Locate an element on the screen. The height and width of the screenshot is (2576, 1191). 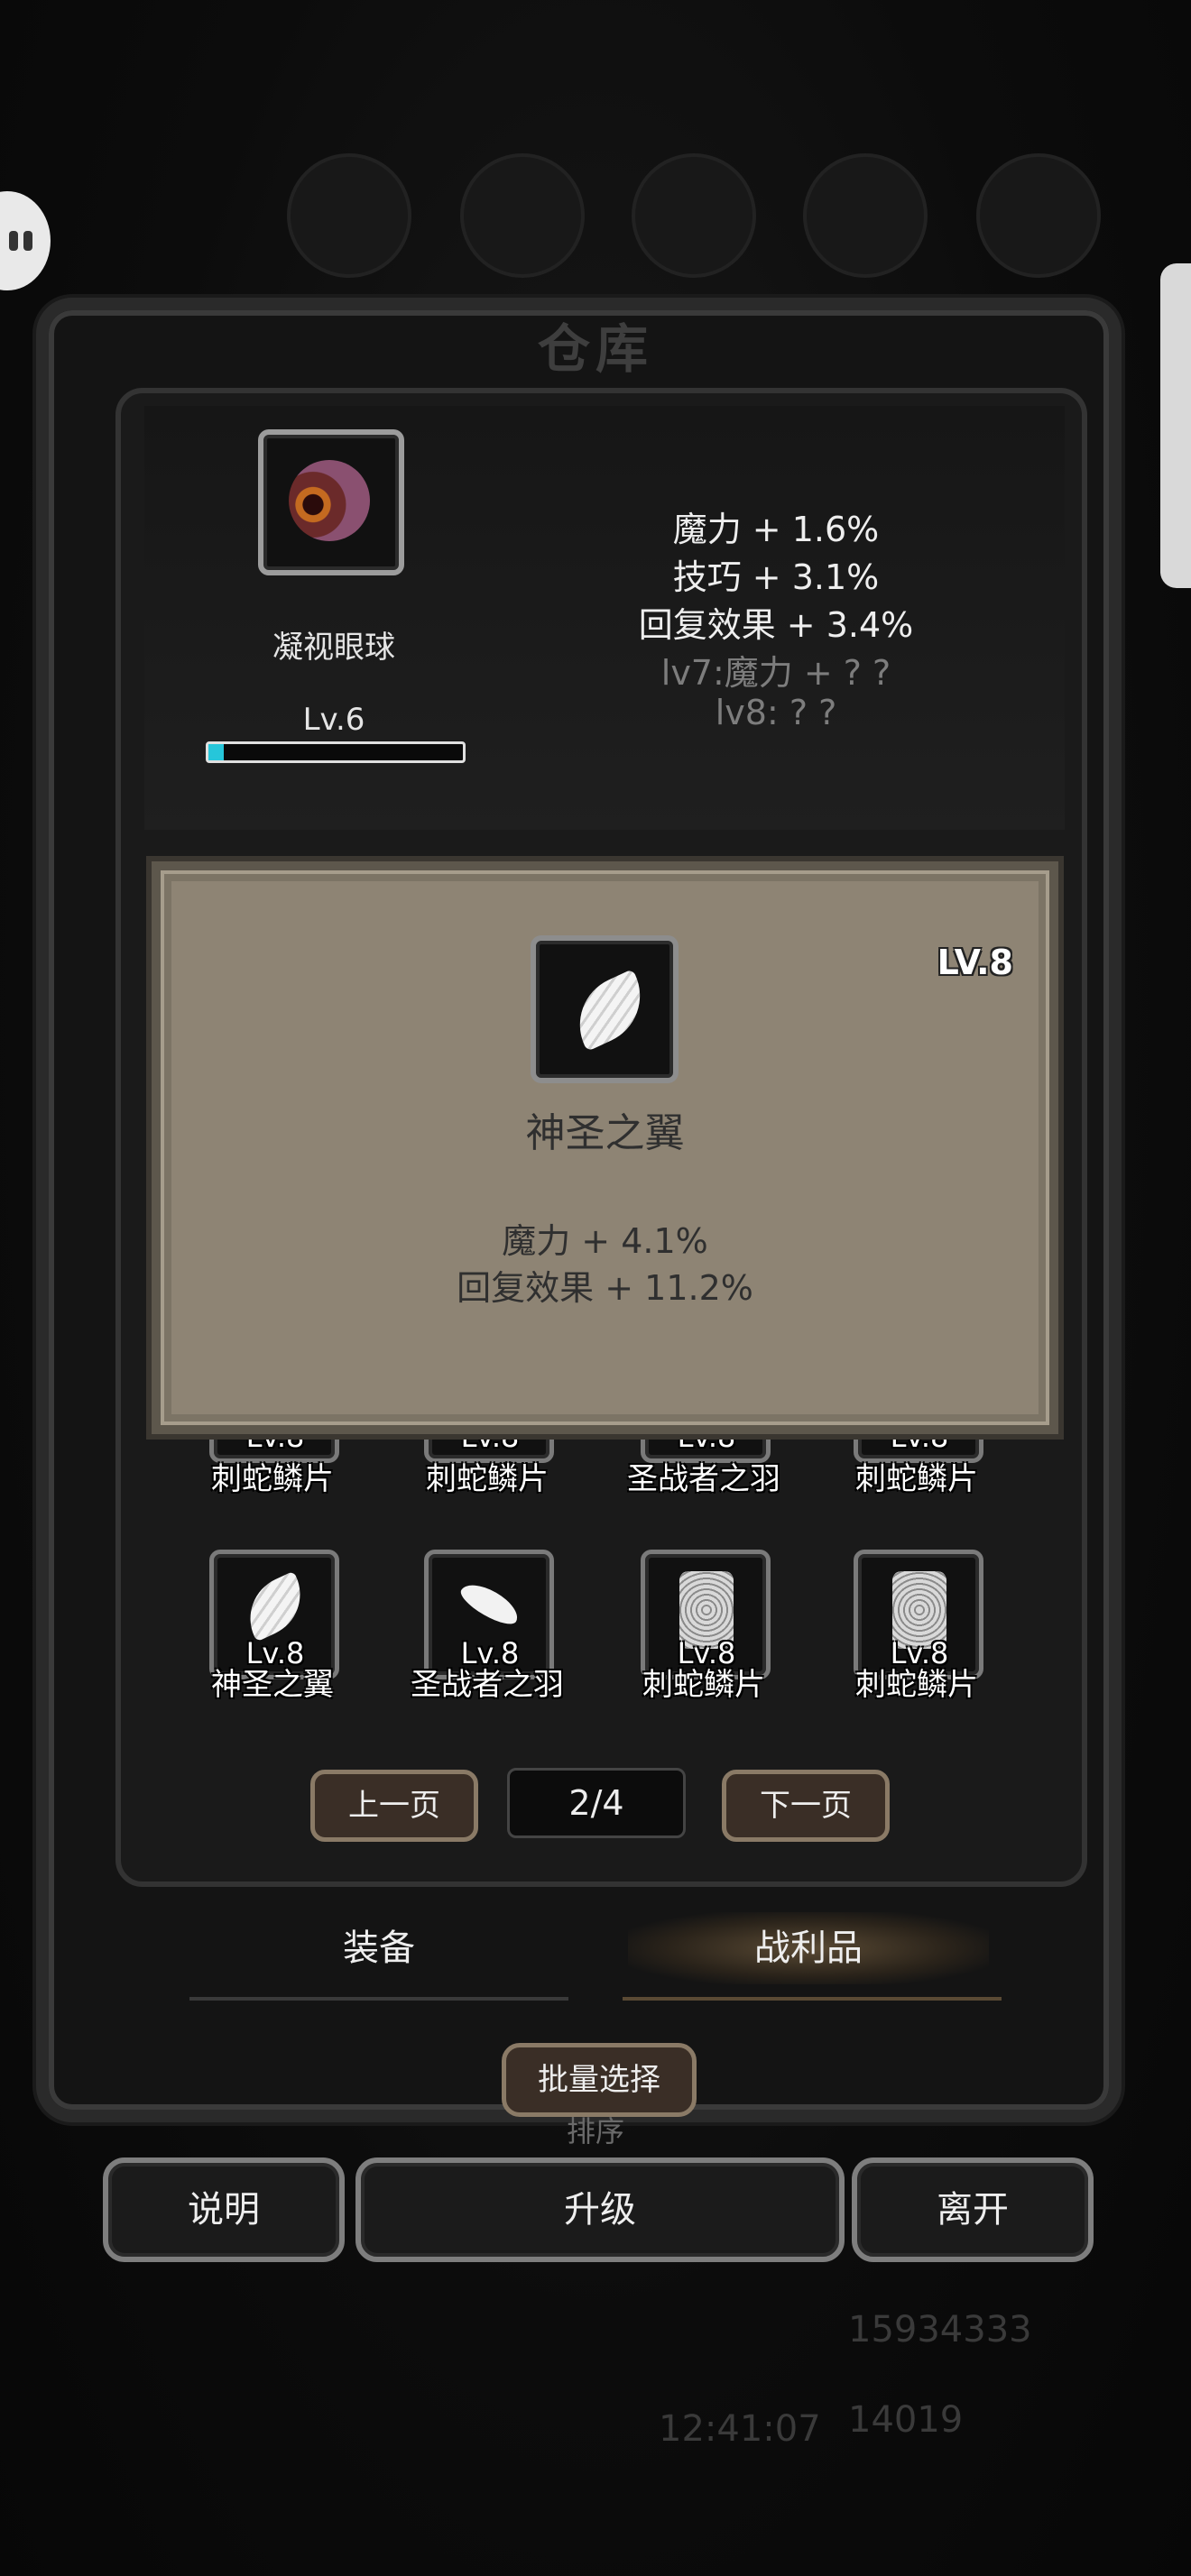
level-progress-fill is located at coordinates (216, 752).